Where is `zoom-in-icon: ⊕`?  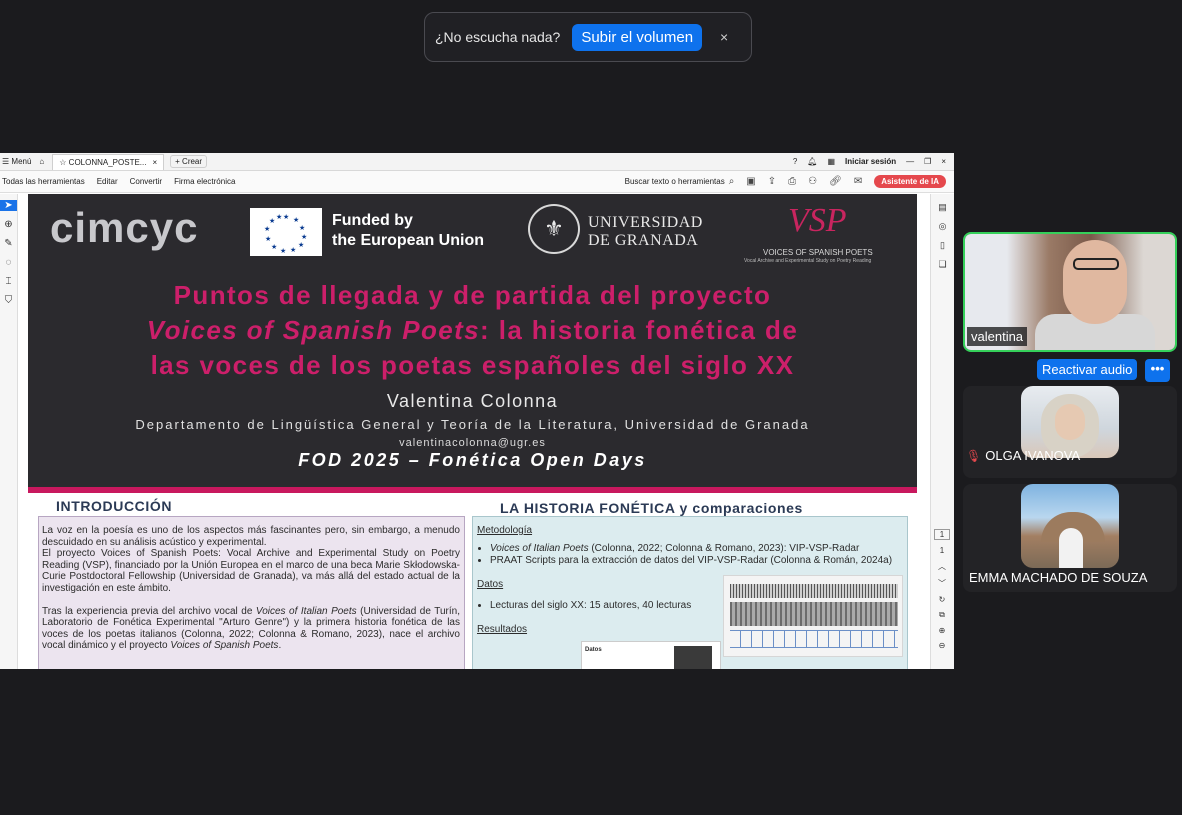 zoom-in-icon: ⊕ is located at coordinates (942, 630).